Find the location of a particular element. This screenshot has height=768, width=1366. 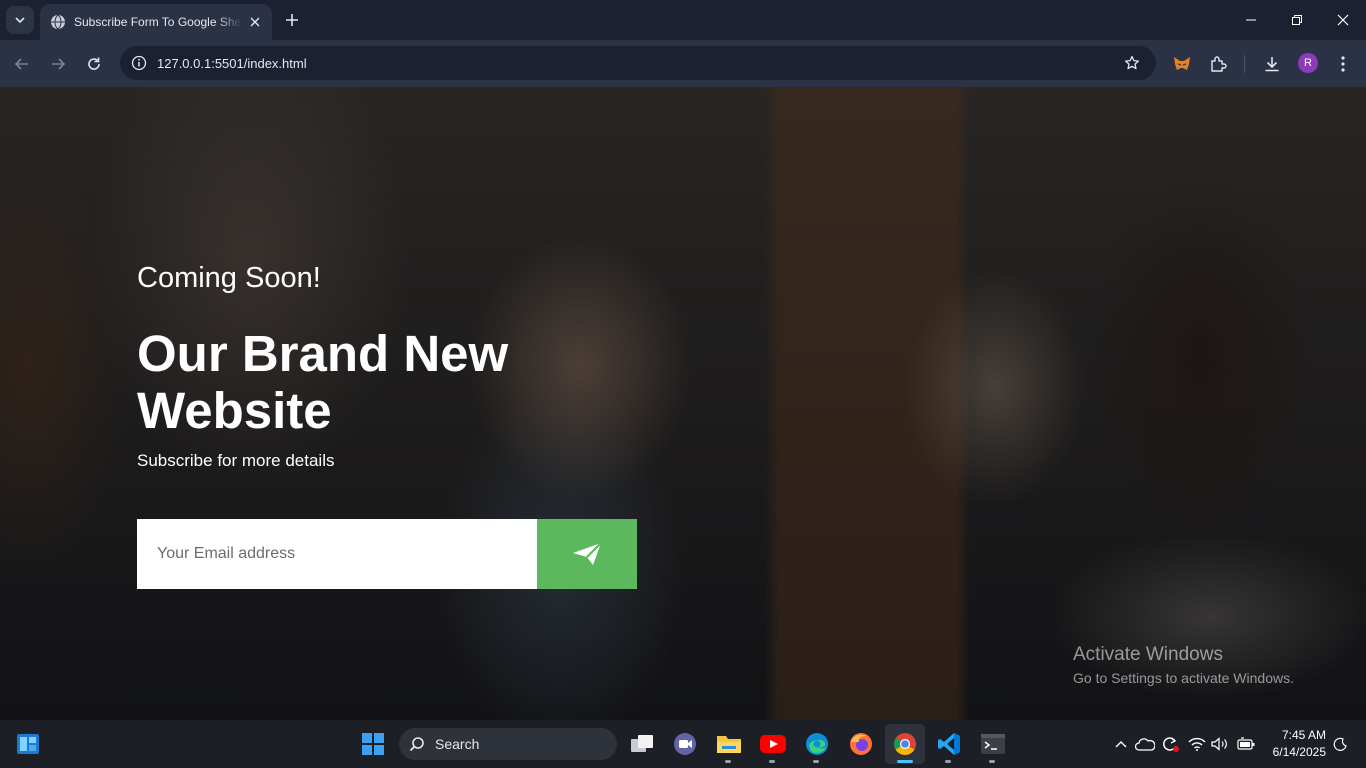

address-bar: 127.0.0.1:5501/index.html is located at coordinates (638, 63).